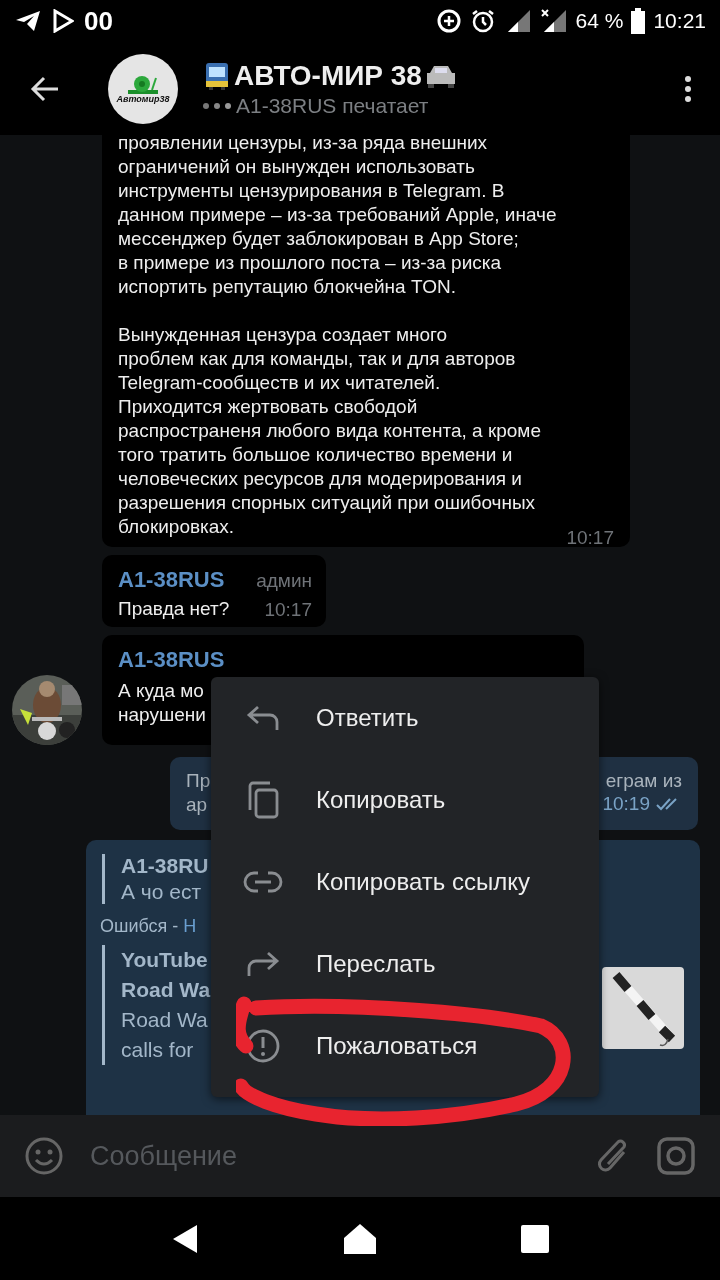  Describe the element at coordinates (329, 431) in the screenshot. I see `message-text: Вынужденная цензура создает много проблем как для команды, так и для авторов Telegram-сообществ и их читателей. Приходится жертвовать свободой распространеня любого вида контента, а кроме того тратить большое количество времени и человеческих ресурсов для модерирования и разрешения спорных ситуаций при ошибочных блокировках.` at that location.